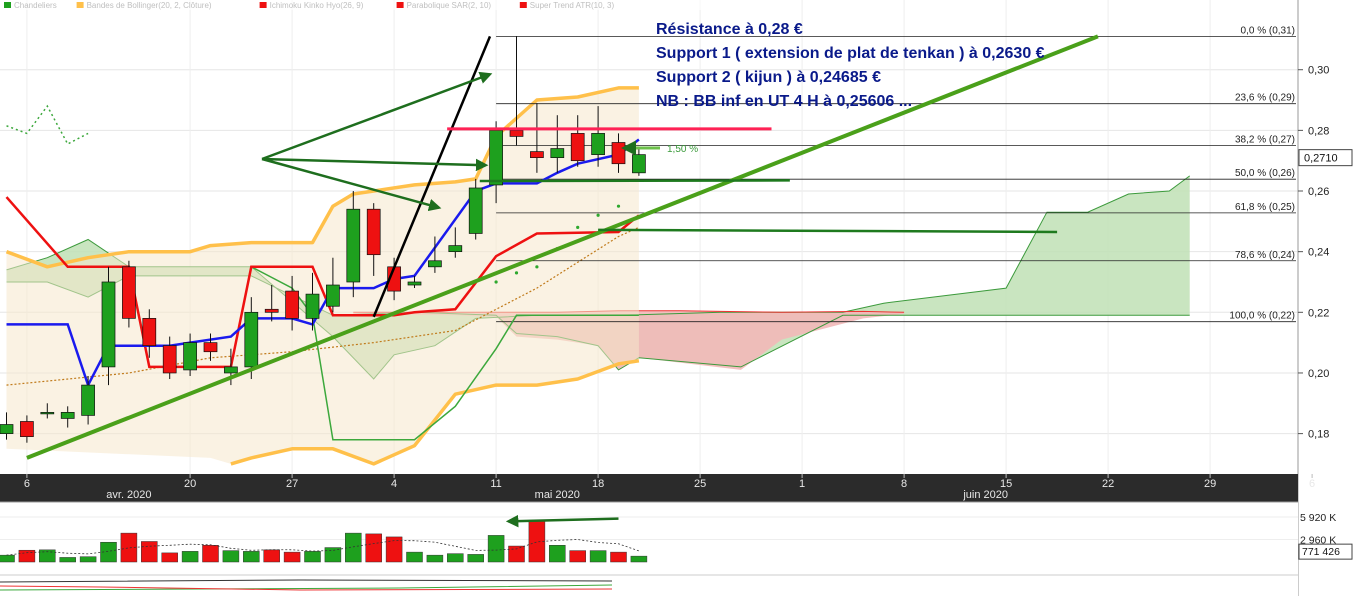 This screenshot has height=596, width=1354. Describe the element at coordinates (1265, 140) in the screenshot. I see `fib-label: 38,2 % (0,27)` at that location.